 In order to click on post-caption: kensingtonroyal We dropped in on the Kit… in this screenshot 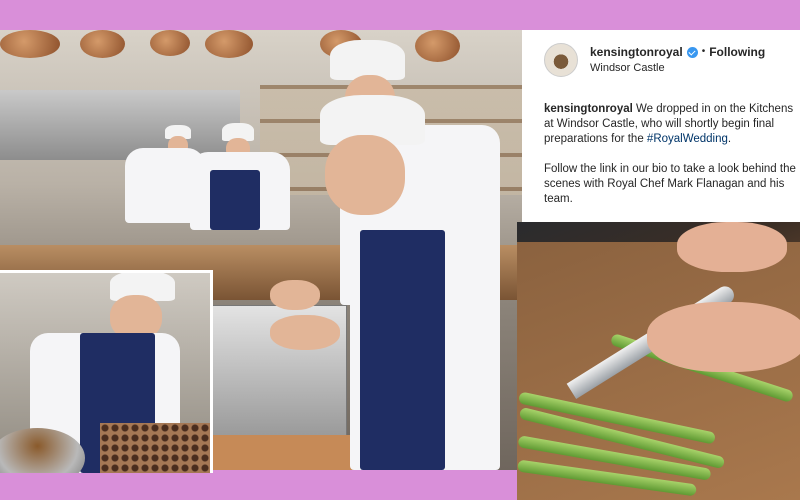, I will do `click(670, 162)`.